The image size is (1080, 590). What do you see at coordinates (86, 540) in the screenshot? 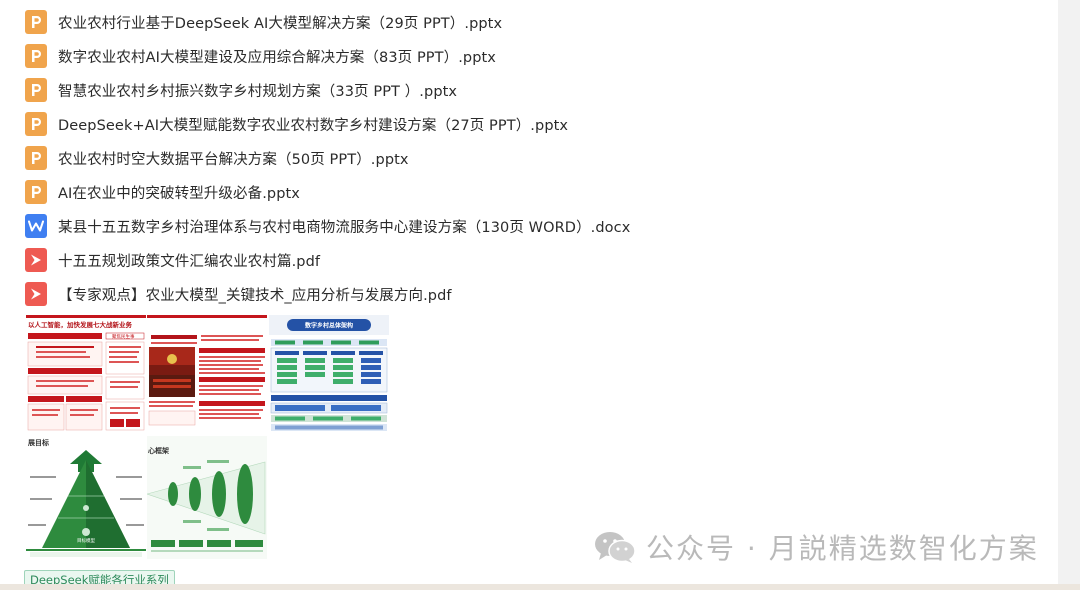
I see `thumb-center-label: 目标模型` at bounding box center [86, 540].